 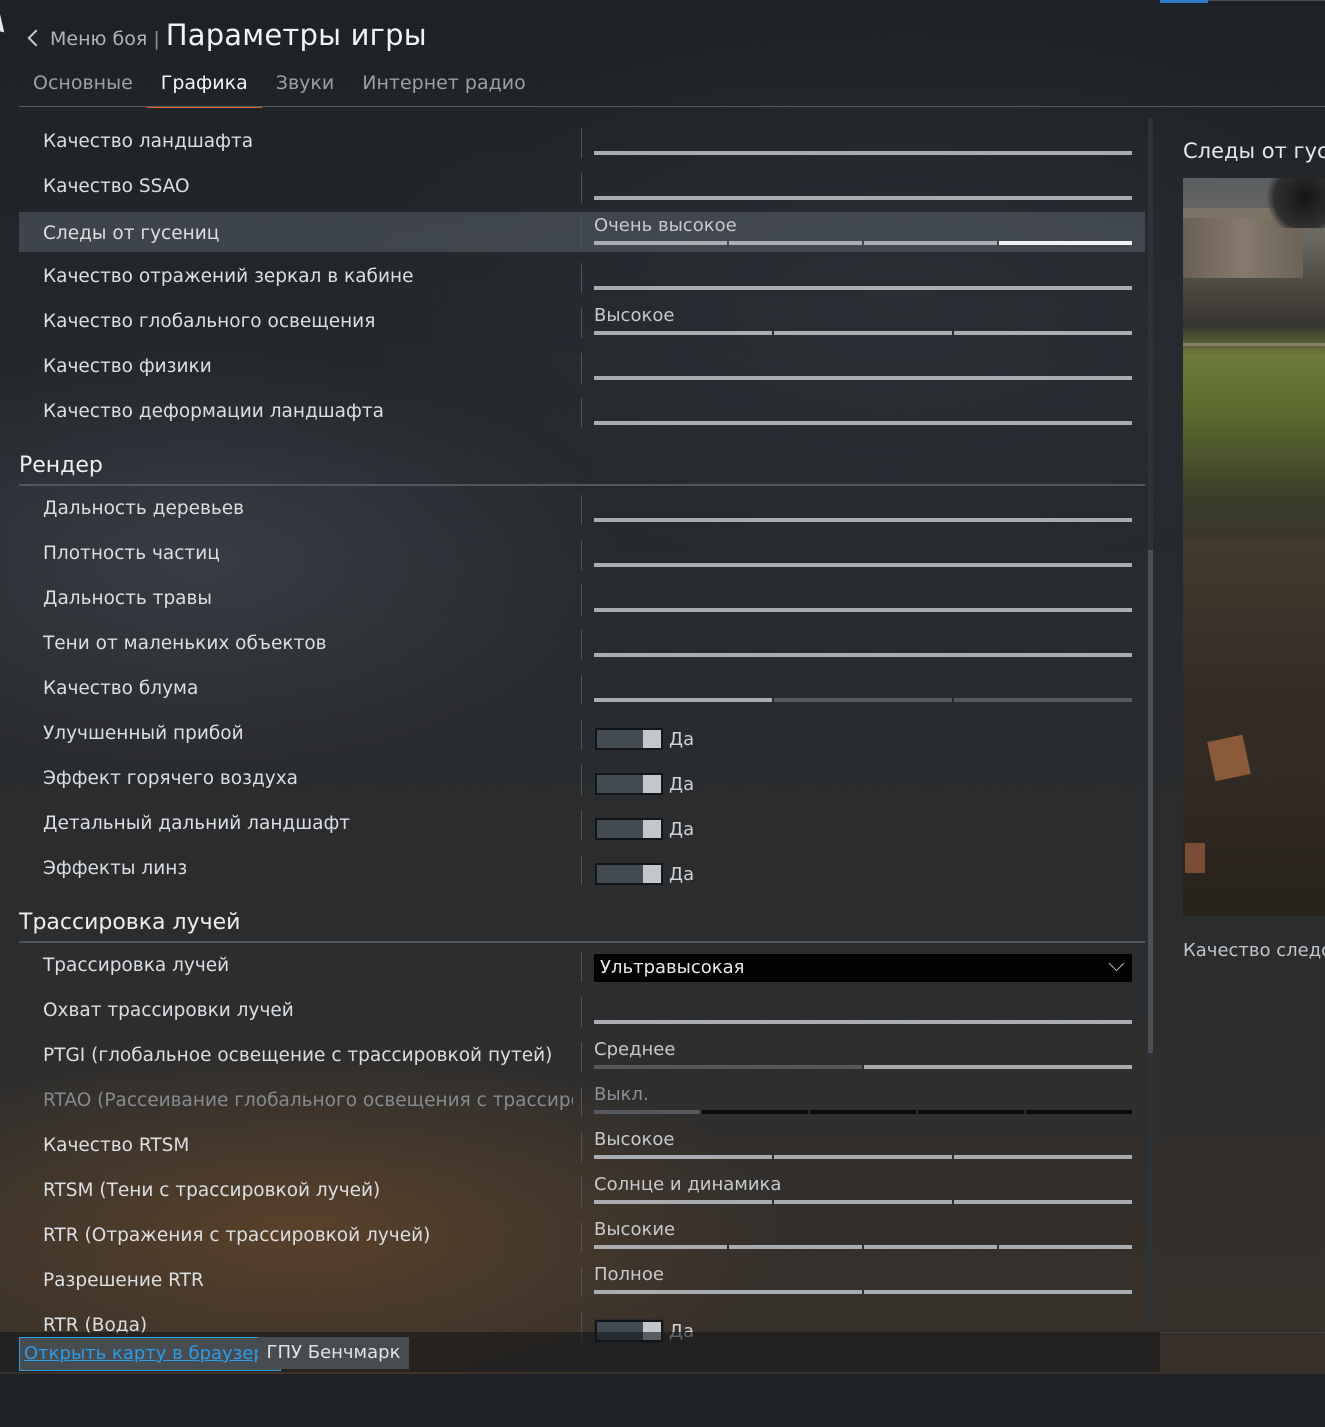 What do you see at coordinates (582, 277) in the screenshot?
I see `setting-row: Качество отражений зеркал в кабине` at bounding box center [582, 277].